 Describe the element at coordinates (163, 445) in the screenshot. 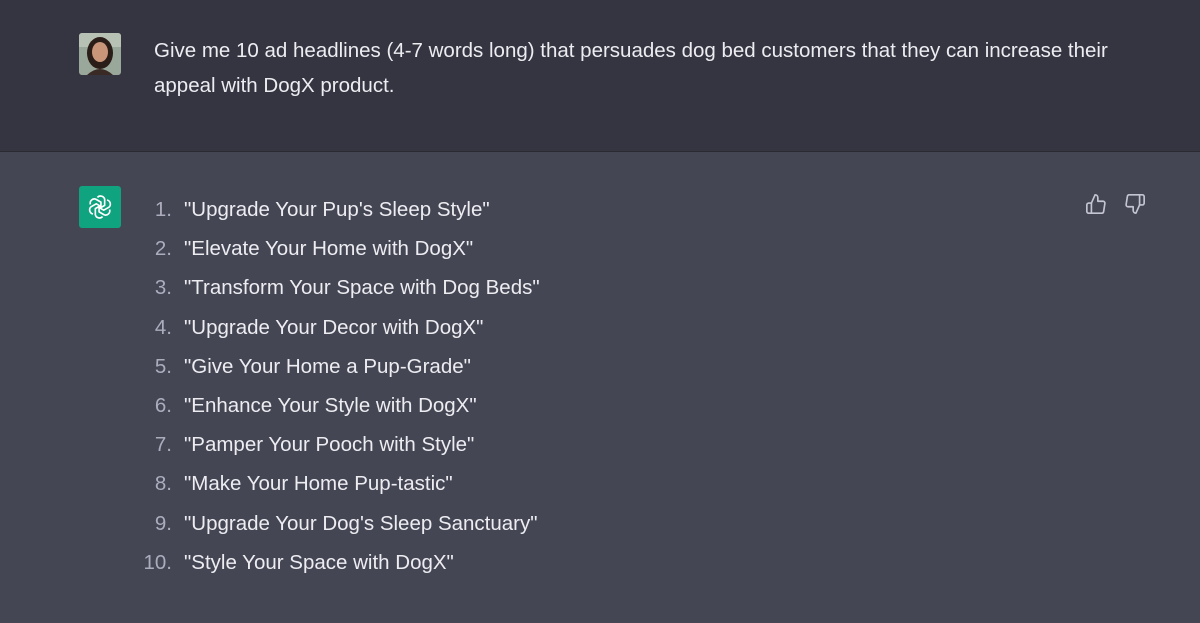

I see `list-item-number: 7.` at that location.